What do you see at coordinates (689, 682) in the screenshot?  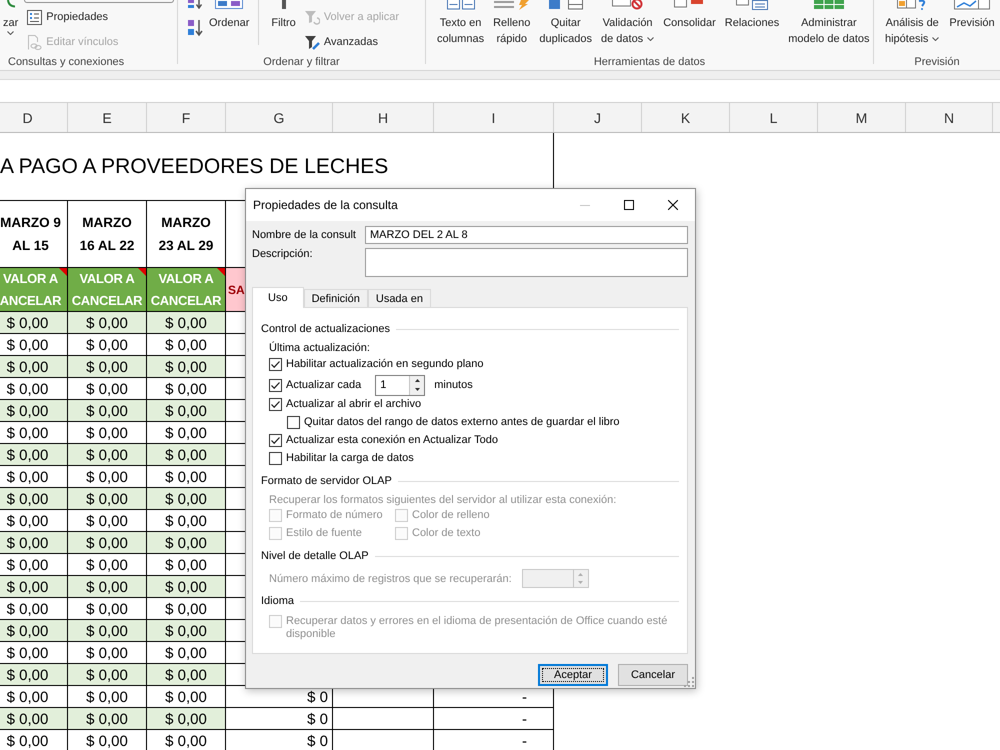 I see `resize-grip-icon` at bounding box center [689, 682].